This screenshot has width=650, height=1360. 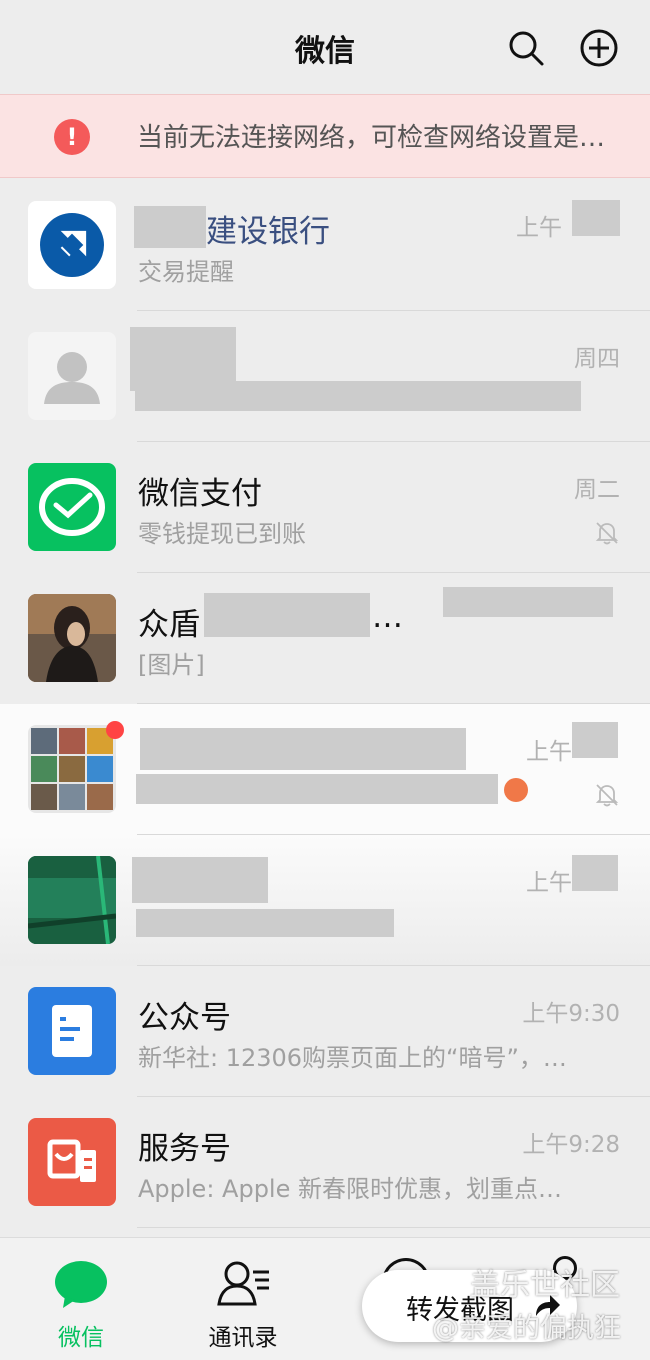 I want to click on chat-item-group: 上午, so click(x=325, y=769).